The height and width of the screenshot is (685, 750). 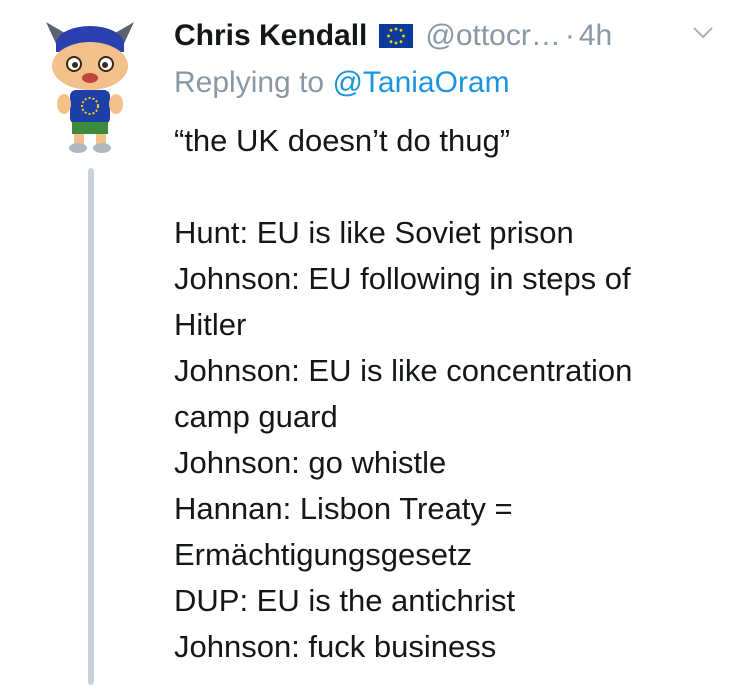 I want to click on chevron-down-icon, so click(x=703, y=33).